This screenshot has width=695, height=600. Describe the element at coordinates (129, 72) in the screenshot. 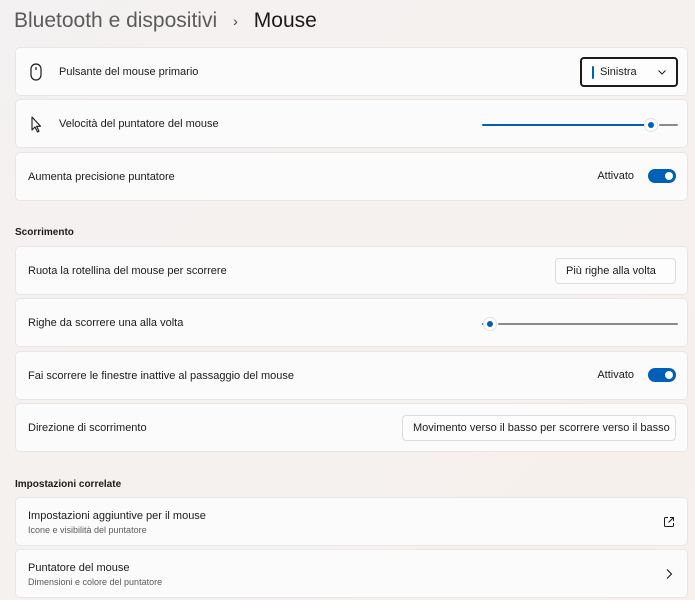

I see `primary-button-label: Pulsante del mouse primario` at that location.